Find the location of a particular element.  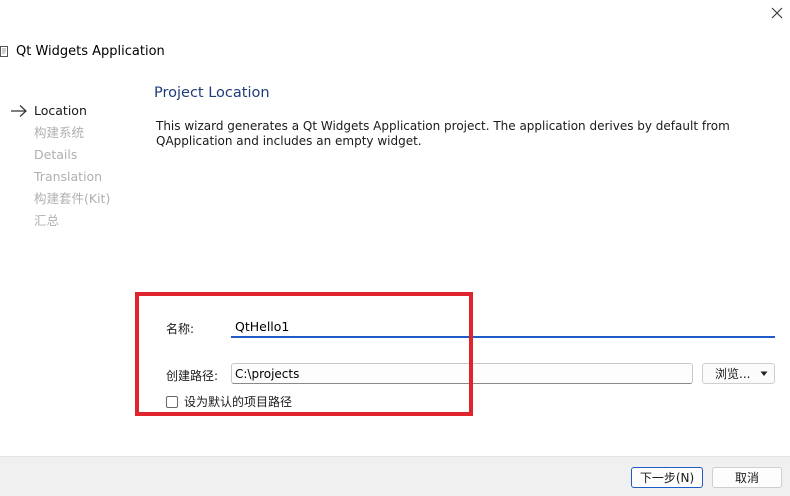

name-label: 名称: is located at coordinates (180, 329).